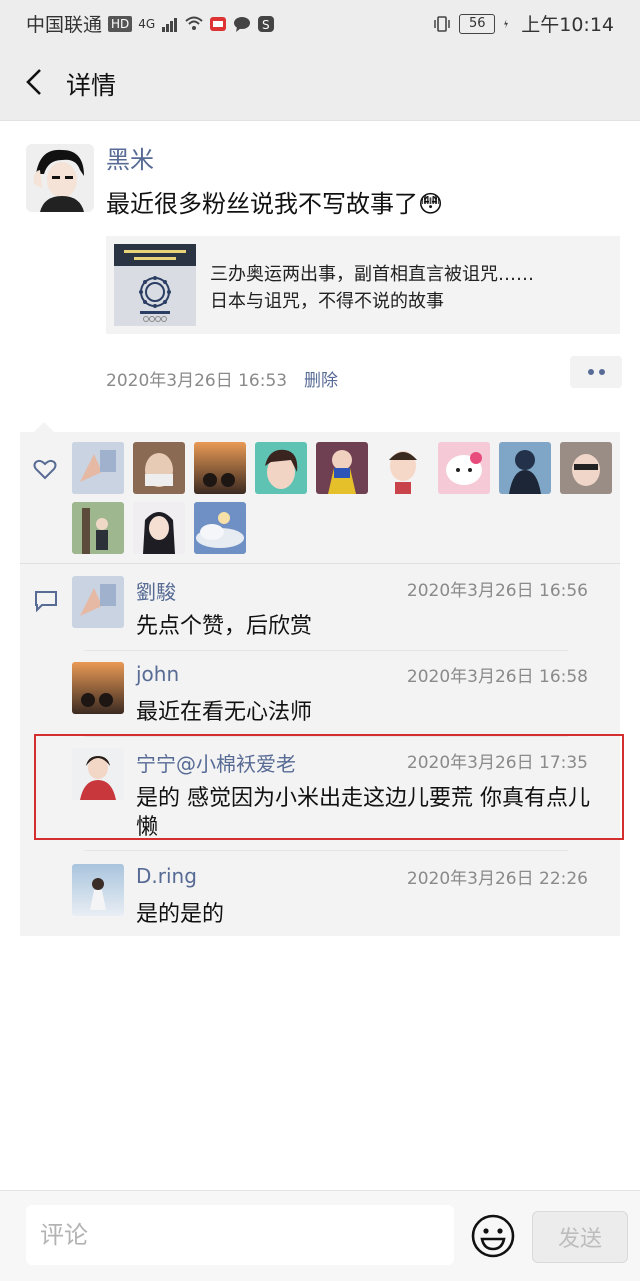 This screenshot has height=1281, width=640. What do you see at coordinates (44, 427) in the screenshot?
I see `panel-pointer` at bounding box center [44, 427].